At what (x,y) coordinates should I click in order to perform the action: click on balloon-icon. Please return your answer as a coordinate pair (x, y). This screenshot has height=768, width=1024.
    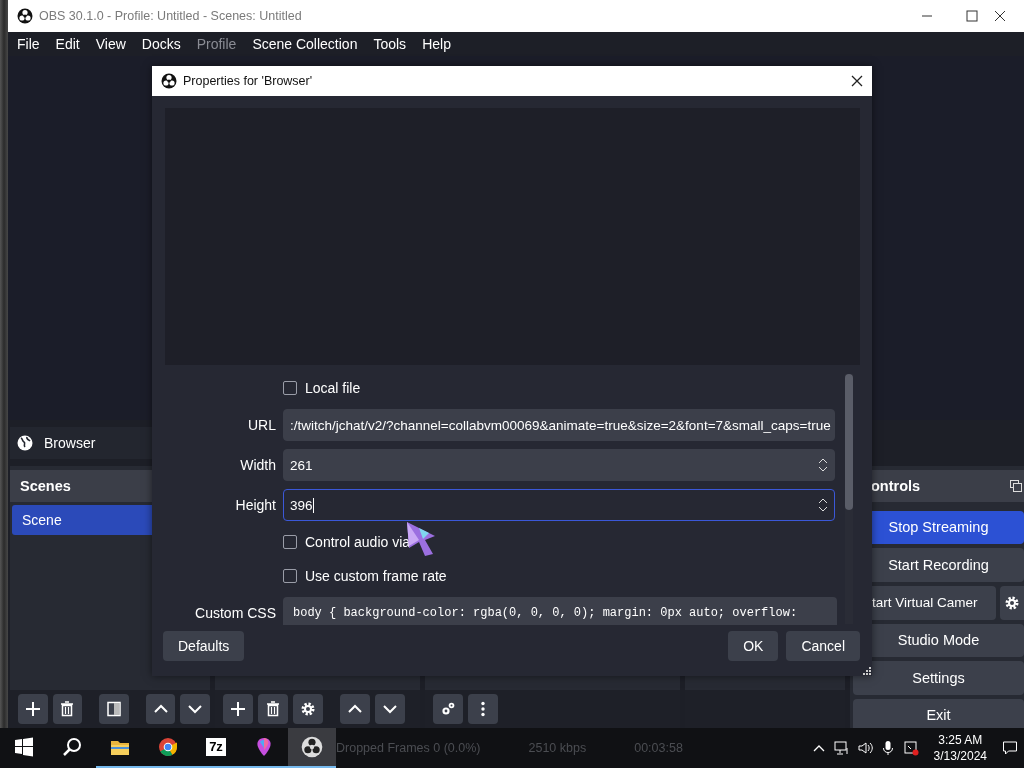
    Looking at the image, I should click on (264, 747).